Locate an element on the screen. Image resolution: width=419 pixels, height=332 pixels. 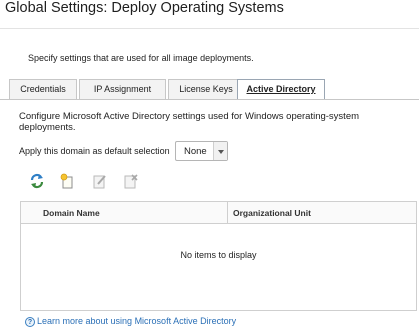
tab-ip-assignment: IP Assignment is located at coordinates (122, 89).